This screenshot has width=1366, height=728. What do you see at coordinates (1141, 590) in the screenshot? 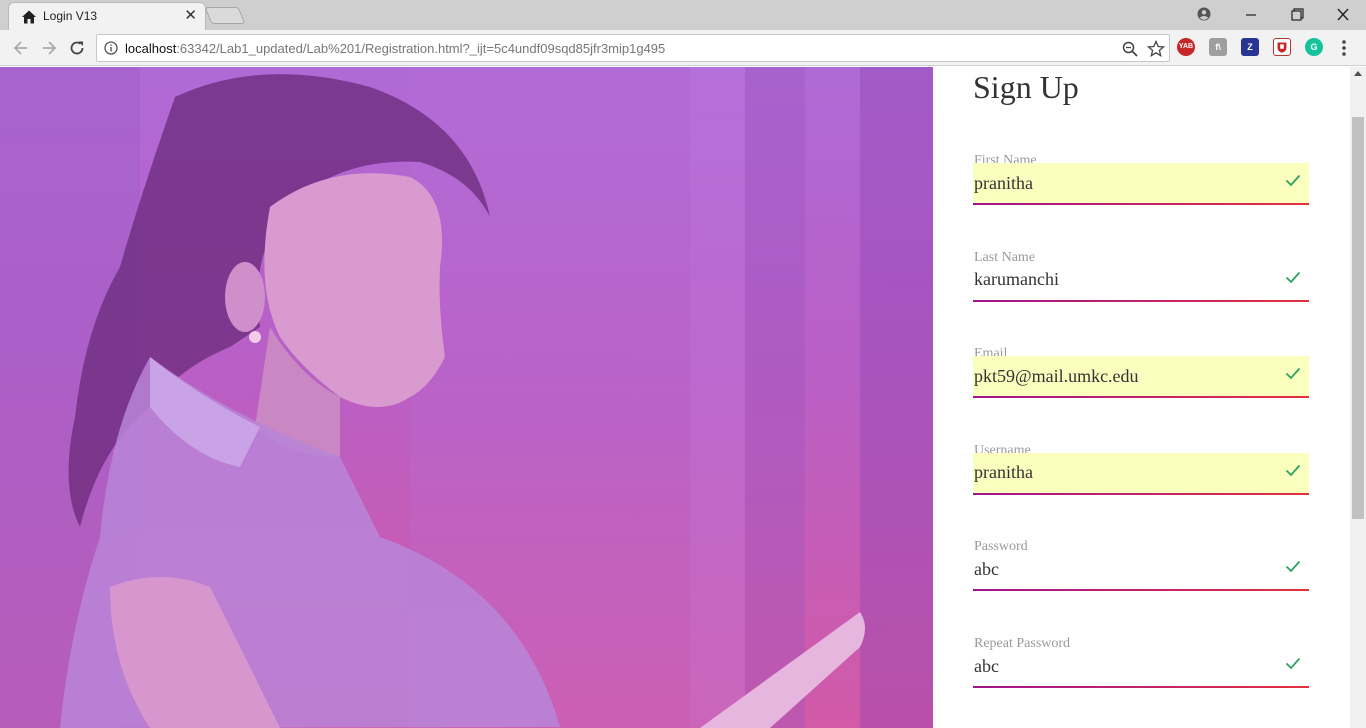
I see `password-underline` at bounding box center [1141, 590].